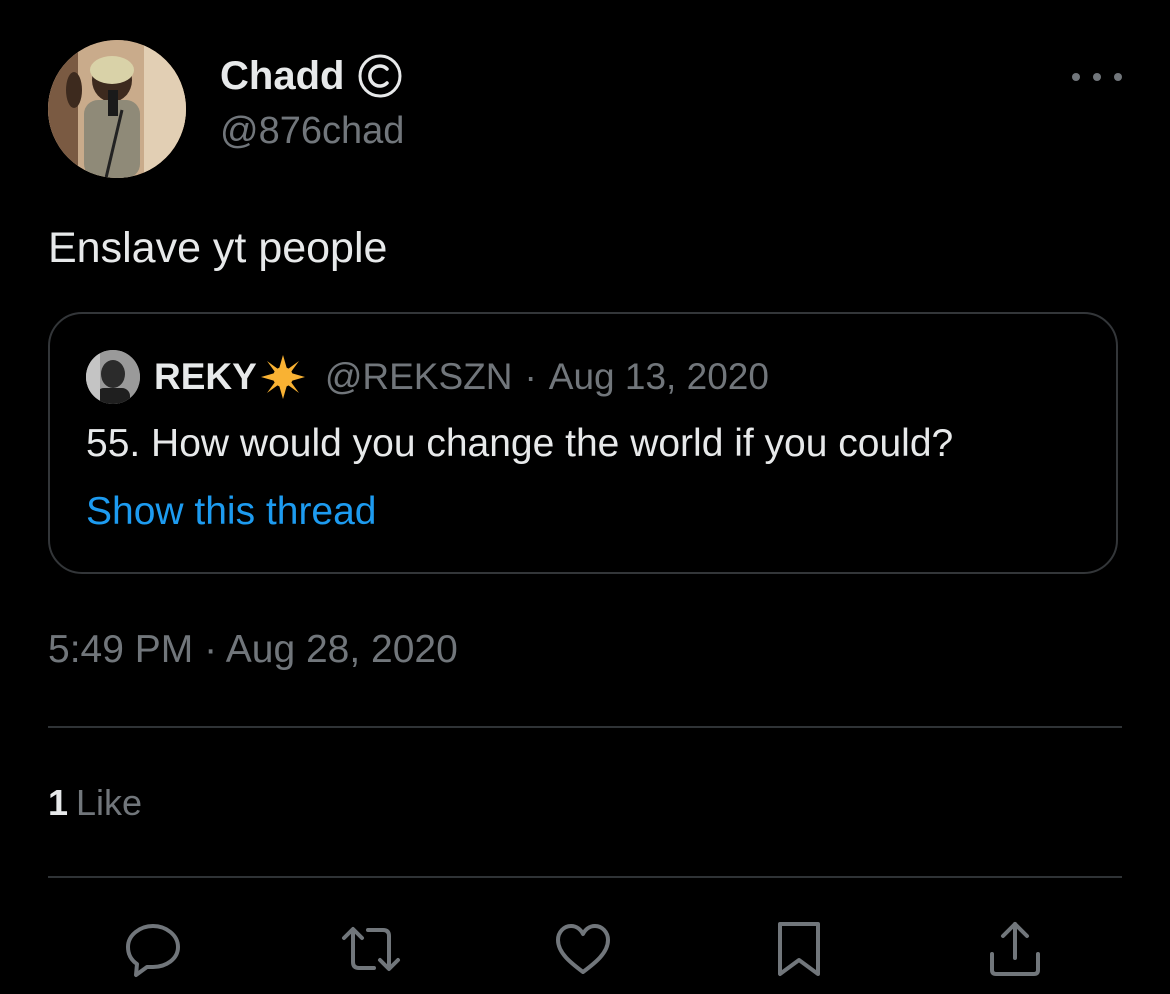  Describe the element at coordinates (312, 131) in the screenshot. I see `author-handle: @876chad` at that location.